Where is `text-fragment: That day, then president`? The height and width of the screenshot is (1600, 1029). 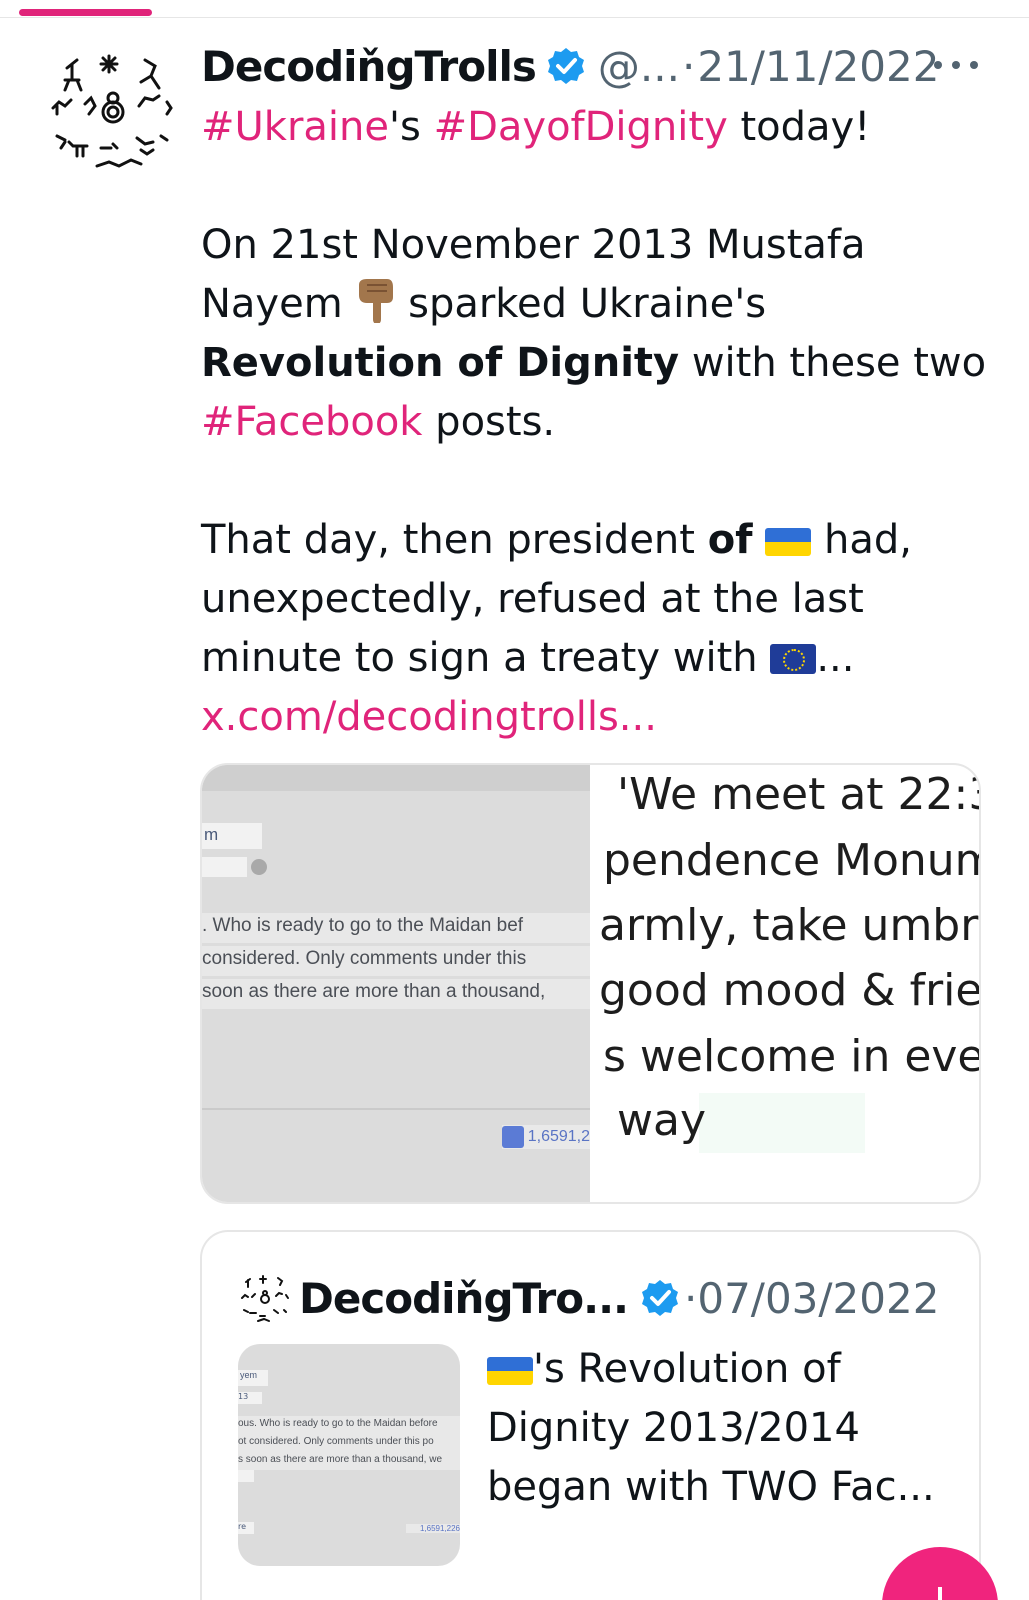 text-fragment: That day, then president is located at coordinates (454, 540).